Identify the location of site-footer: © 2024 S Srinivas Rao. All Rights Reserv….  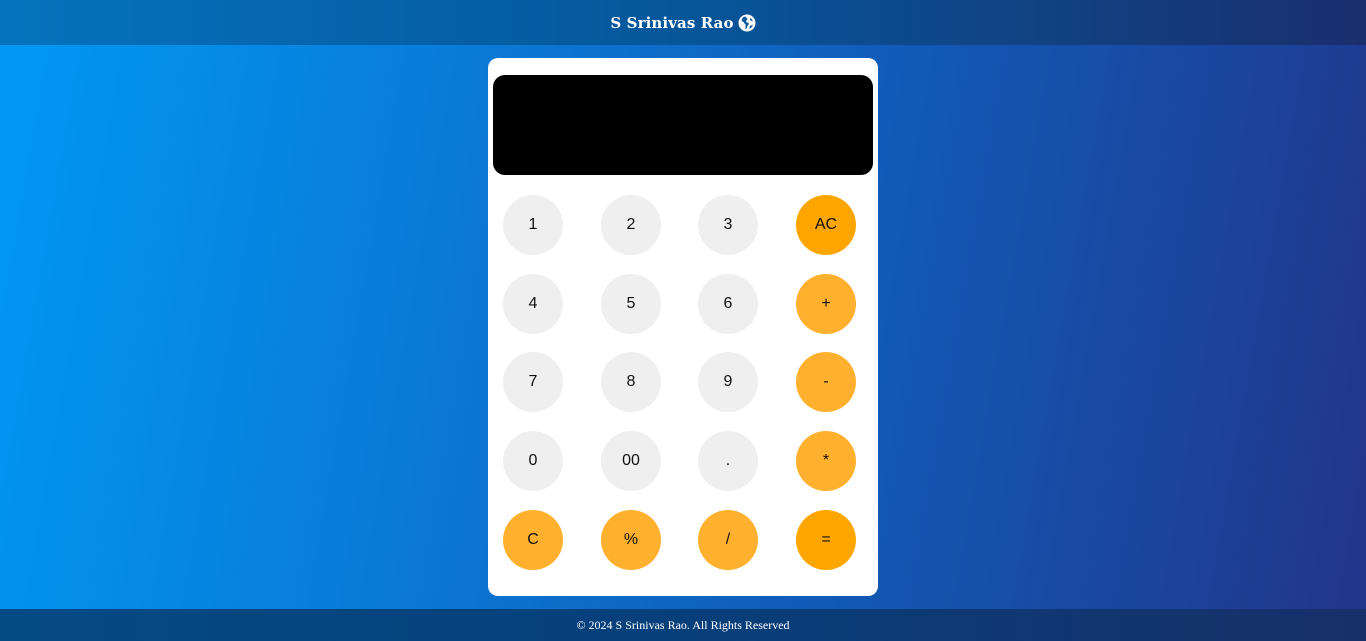
(683, 625).